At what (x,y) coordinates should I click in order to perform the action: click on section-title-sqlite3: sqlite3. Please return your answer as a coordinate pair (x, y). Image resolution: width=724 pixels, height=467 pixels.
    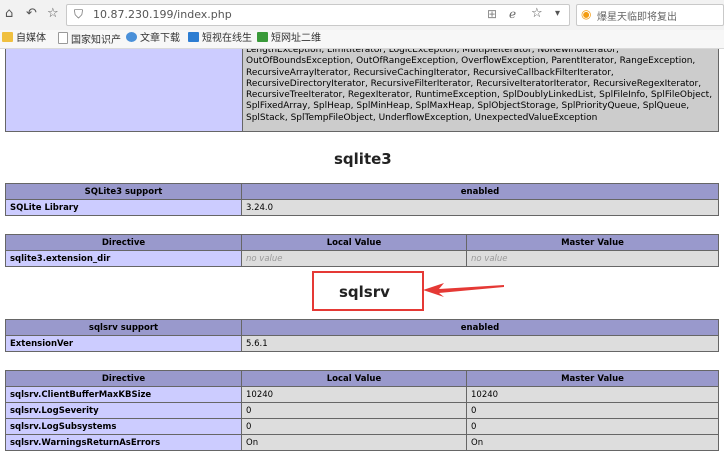
    Looking at the image, I should click on (363, 159).